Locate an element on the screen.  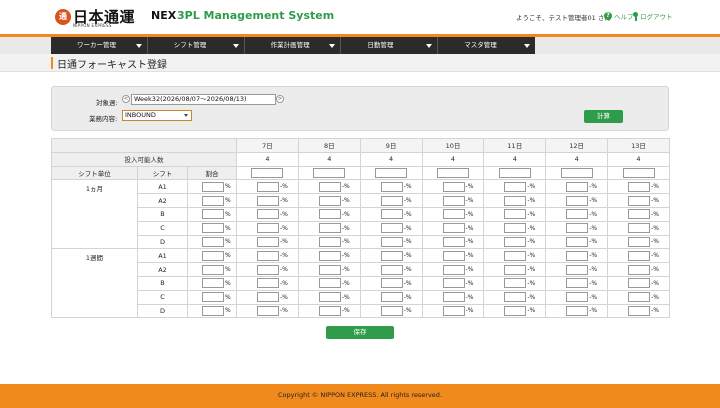
business-type-select: INBOUND is located at coordinates (157, 115).